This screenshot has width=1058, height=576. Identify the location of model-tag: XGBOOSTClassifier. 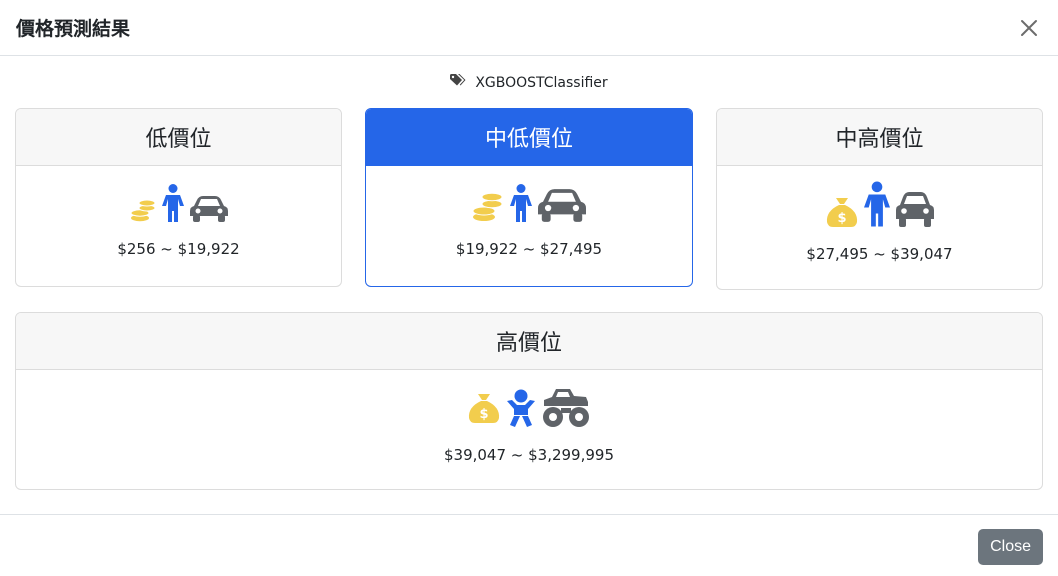
(529, 82).